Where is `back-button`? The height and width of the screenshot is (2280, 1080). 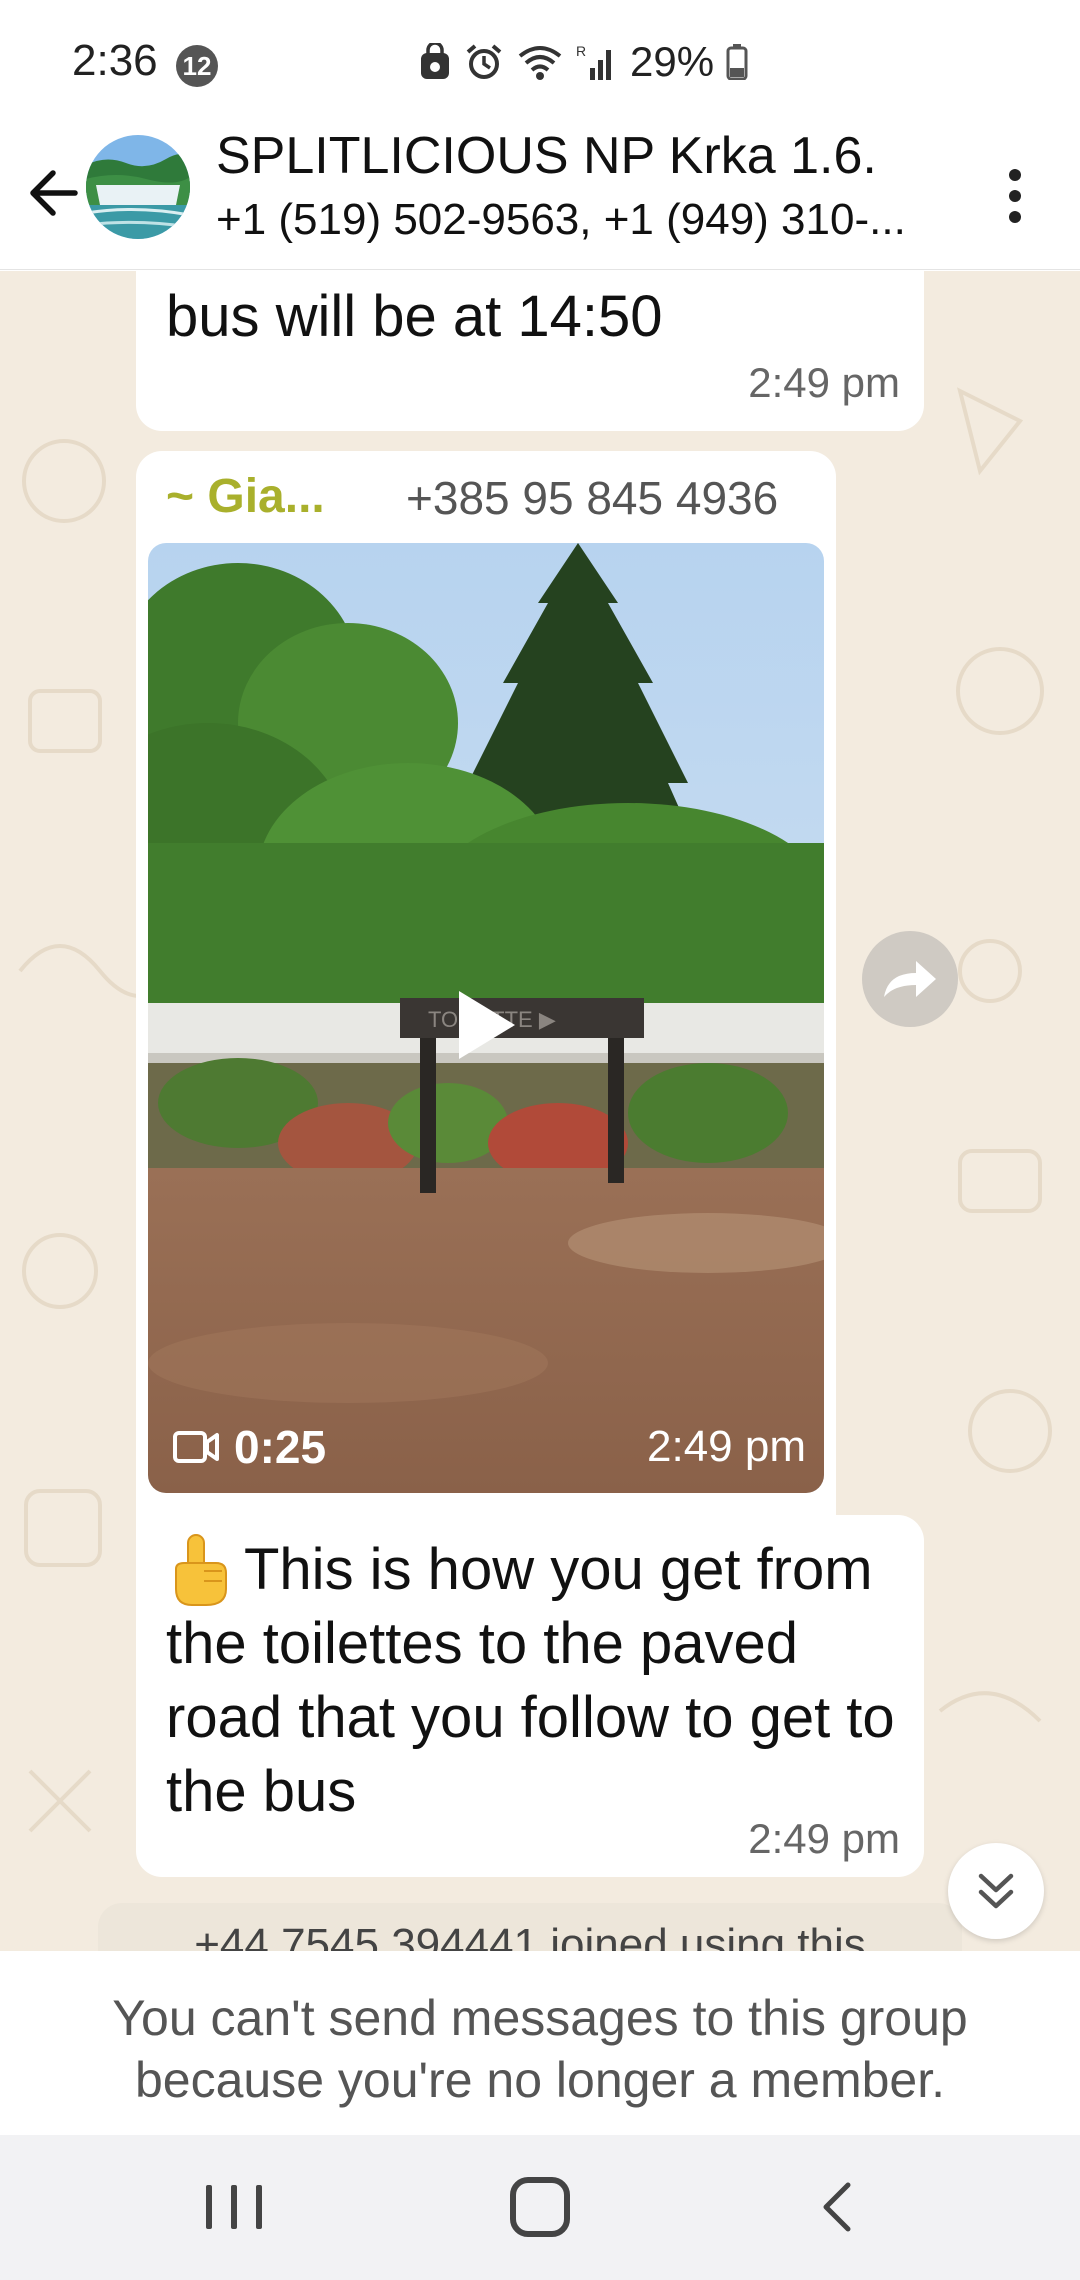
back-button is located at coordinates (53, 193).